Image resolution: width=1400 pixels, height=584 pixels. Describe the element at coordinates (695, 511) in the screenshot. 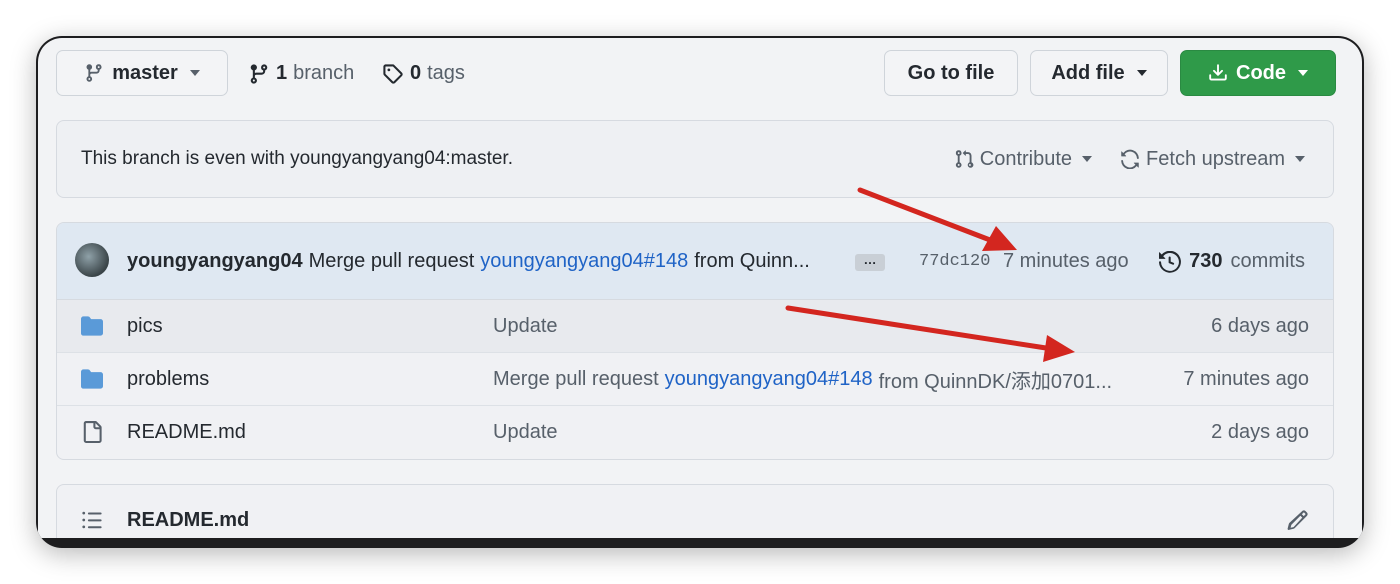

I see `readme-box: README.md` at that location.